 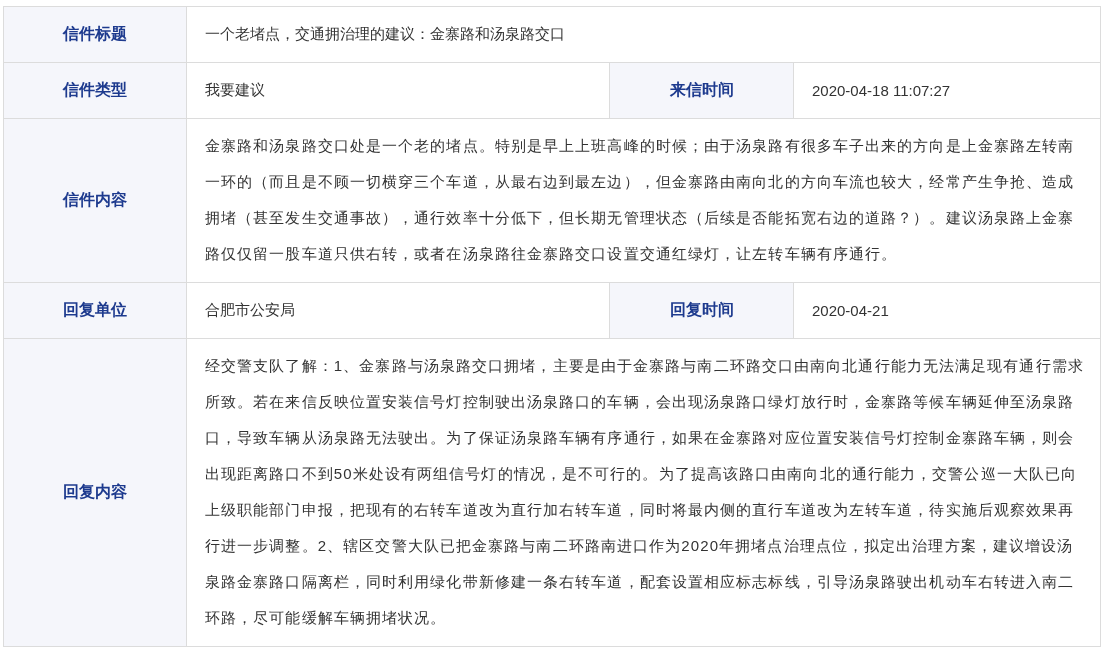 What do you see at coordinates (250, 310) in the screenshot?
I see `field-value: 合肥市公安局` at bounding box center [250, 310].